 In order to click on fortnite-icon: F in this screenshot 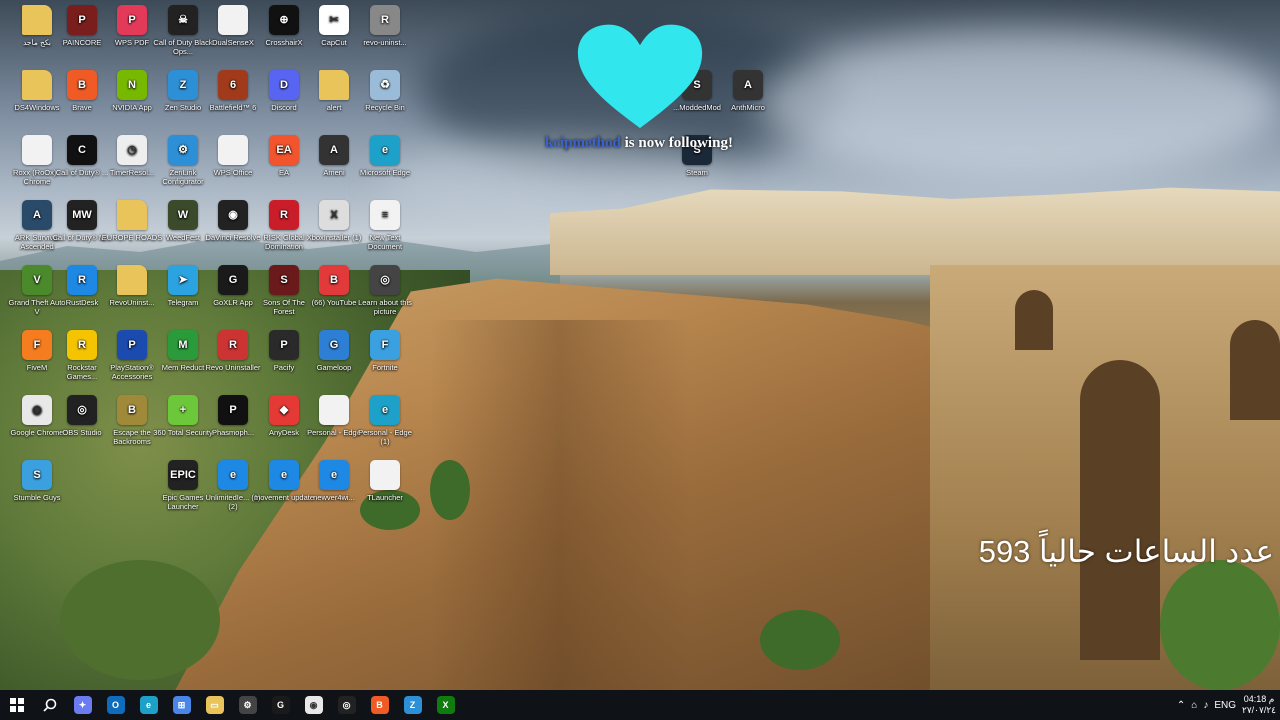, I will do `click(385, 345)`.